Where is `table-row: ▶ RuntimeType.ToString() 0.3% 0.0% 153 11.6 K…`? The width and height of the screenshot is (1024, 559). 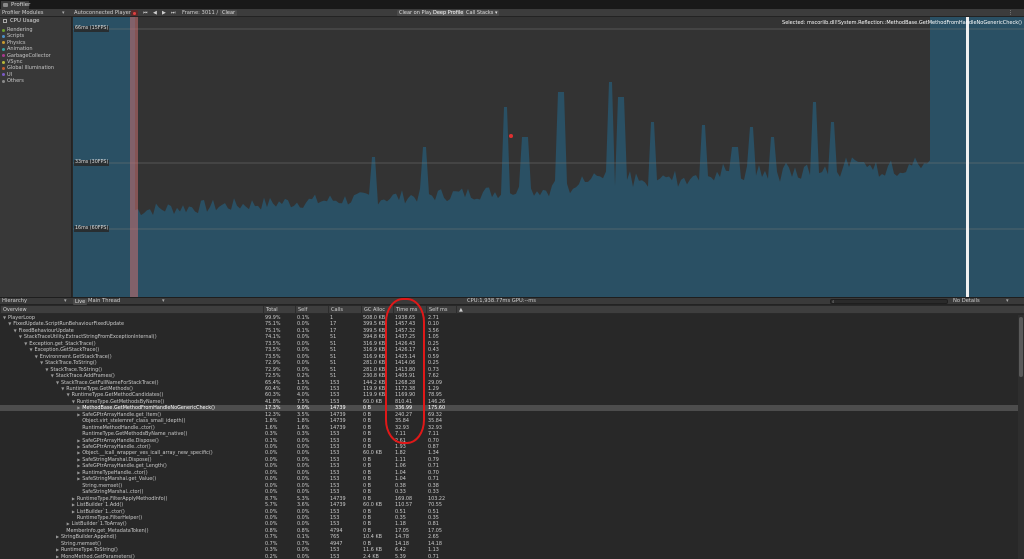
table-row: ▶ RuntimeType.ToString() 0.3% 0.0% 153 11.6 K… is located at coordinates (509, 550).